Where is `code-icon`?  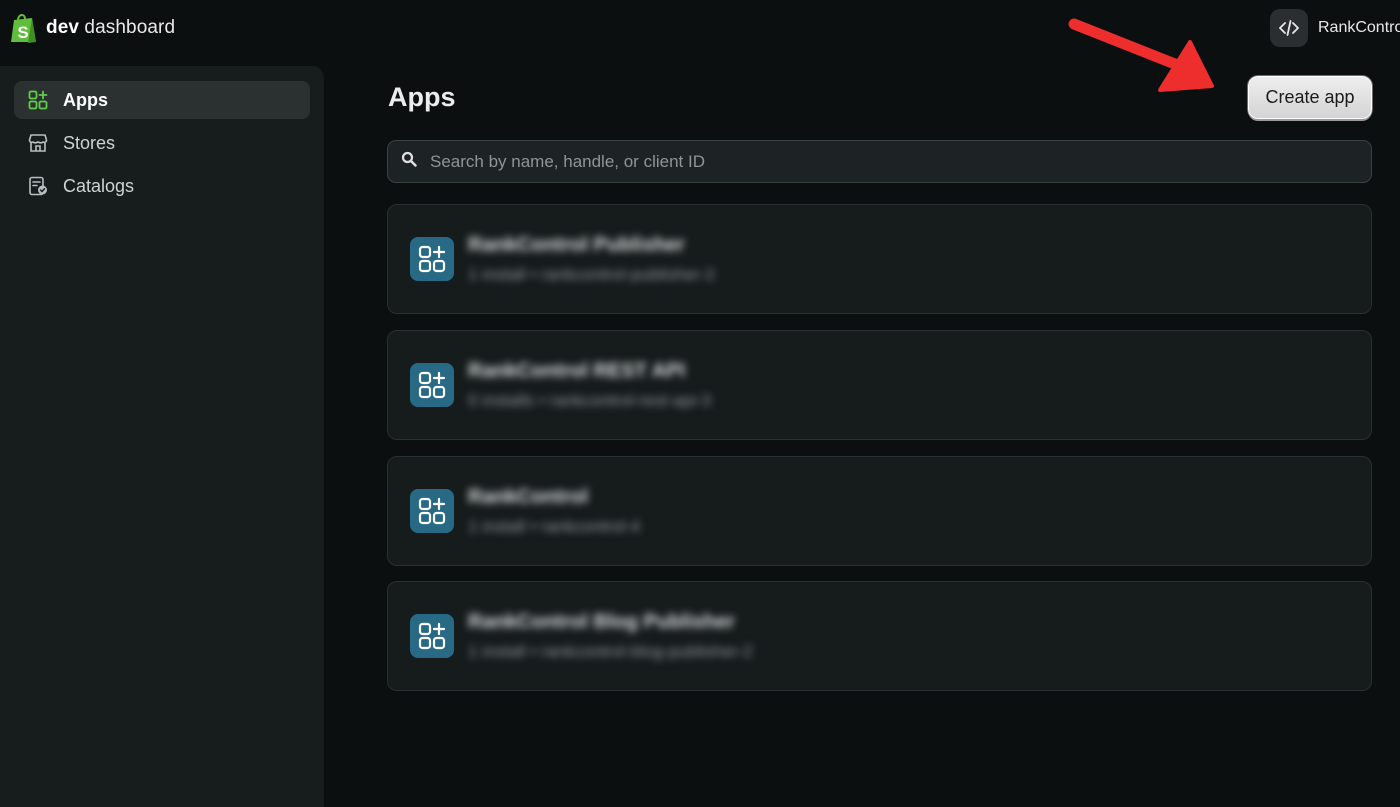
code-icon is located at coordinates (1289, 28).